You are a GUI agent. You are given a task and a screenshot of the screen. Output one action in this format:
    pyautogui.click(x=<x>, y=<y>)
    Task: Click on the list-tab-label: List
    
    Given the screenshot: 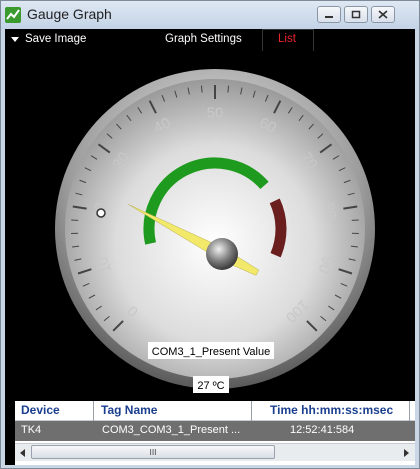 What is the action you would take?
    pyautogui.click(x=287, y=39)
    